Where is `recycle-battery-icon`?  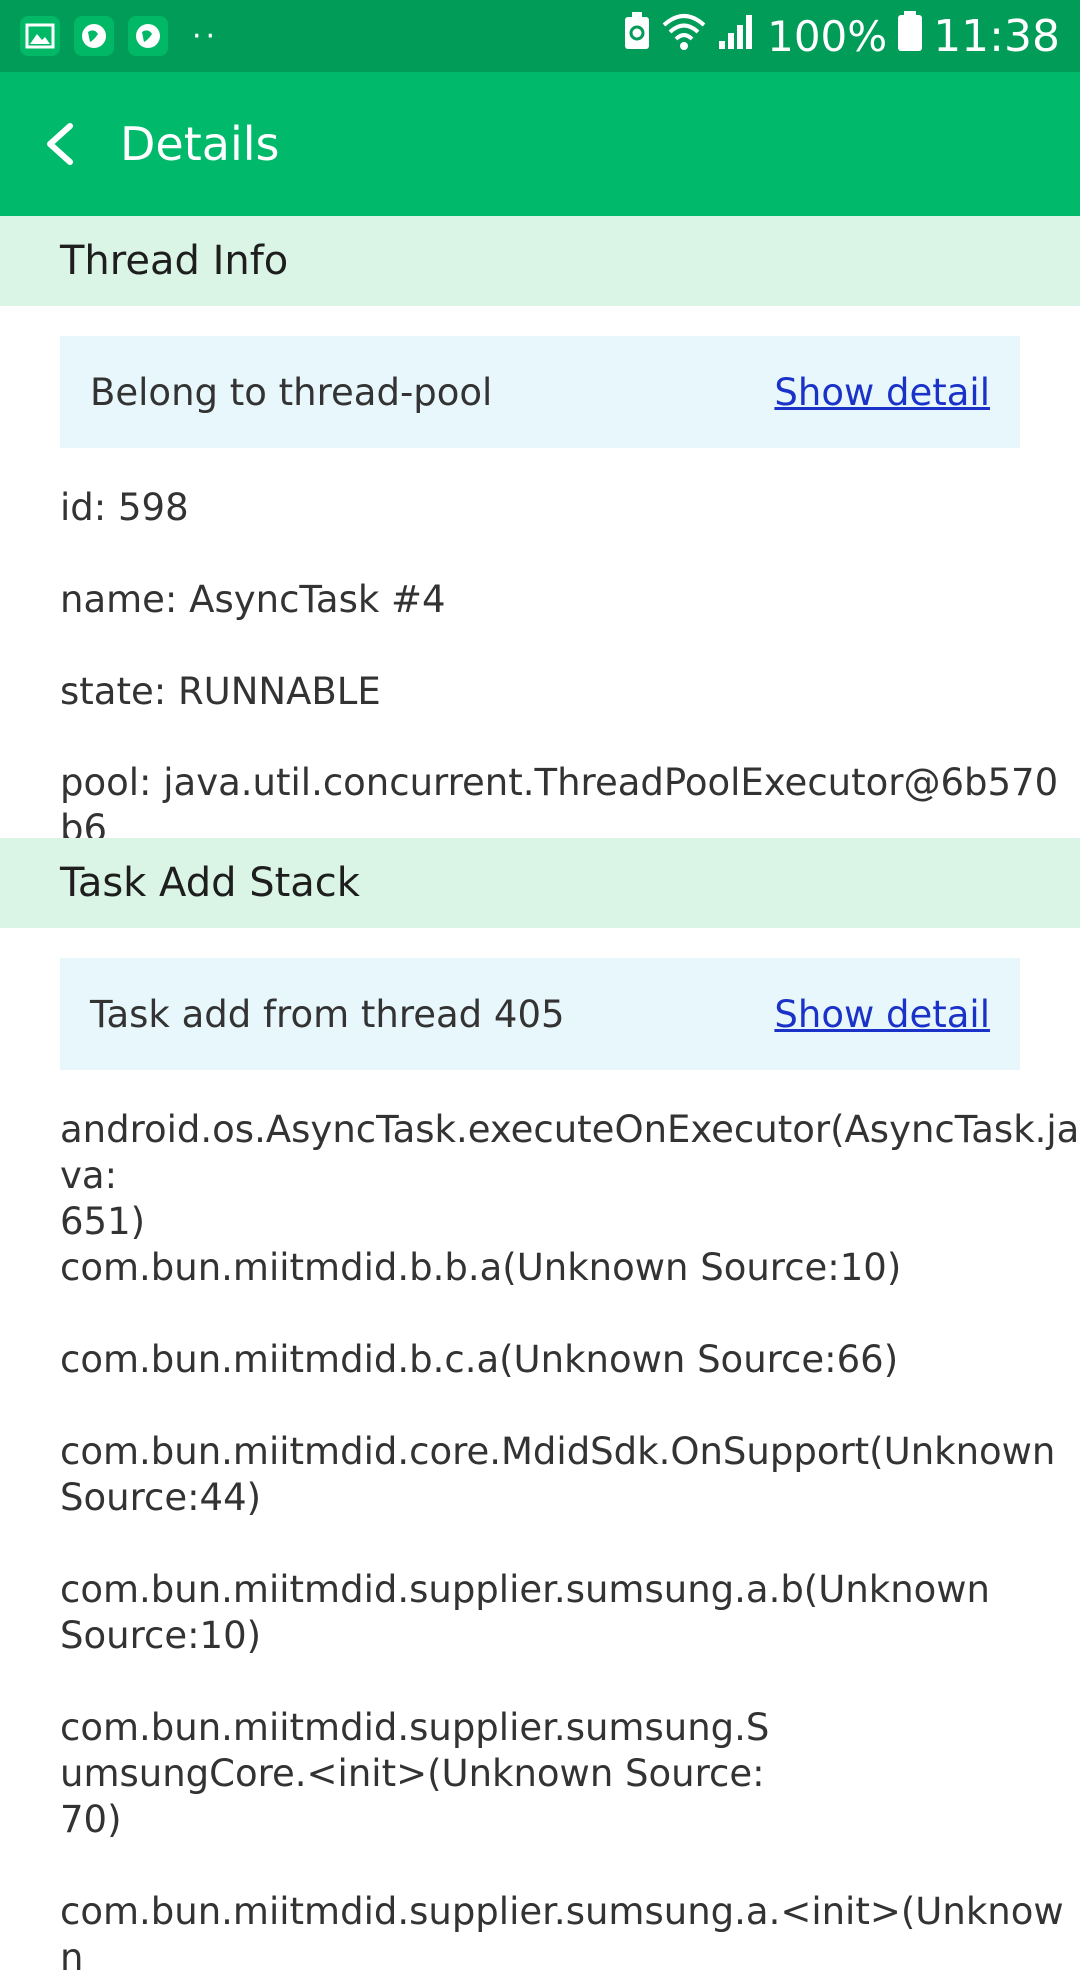
recycle-battery-icon is located at coordinates (637, 36).